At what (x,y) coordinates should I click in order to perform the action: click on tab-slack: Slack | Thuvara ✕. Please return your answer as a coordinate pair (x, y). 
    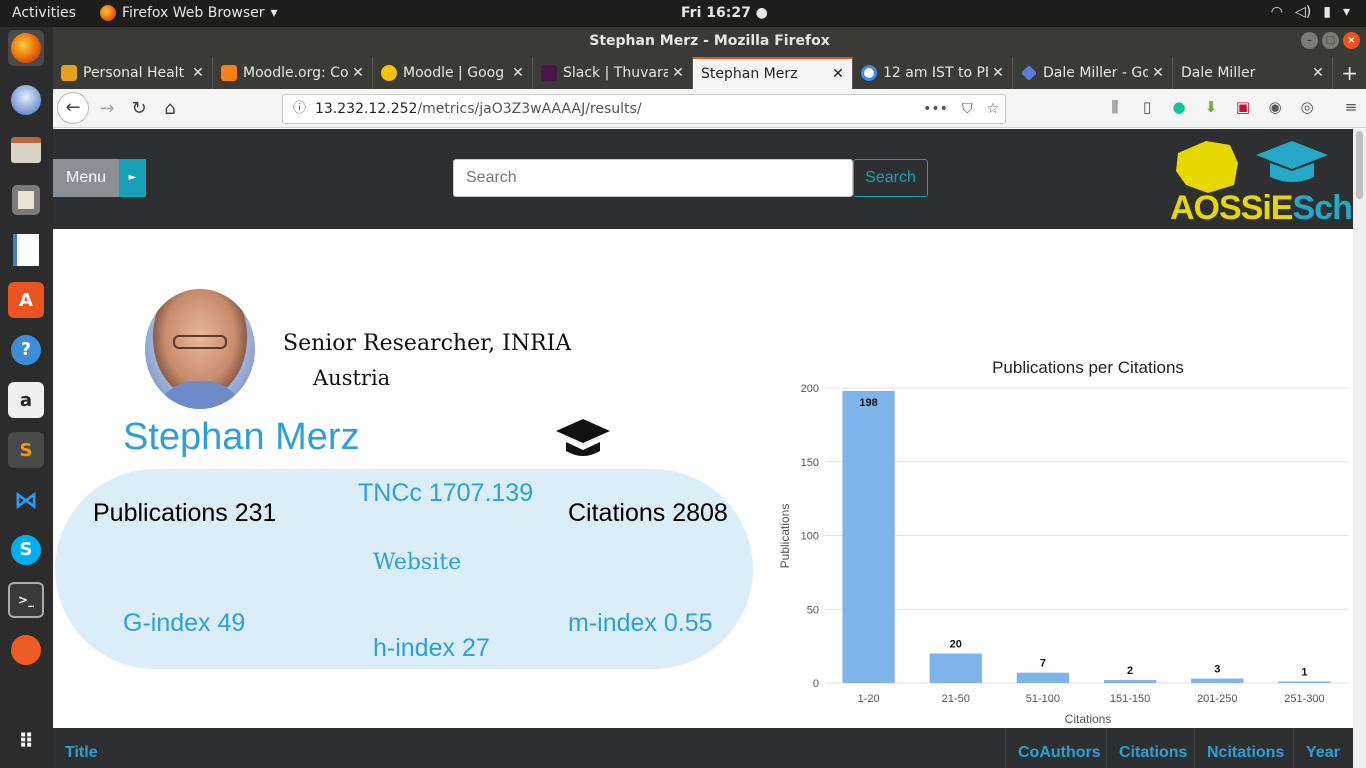
    Looking at the image, I should click on (613, 73).